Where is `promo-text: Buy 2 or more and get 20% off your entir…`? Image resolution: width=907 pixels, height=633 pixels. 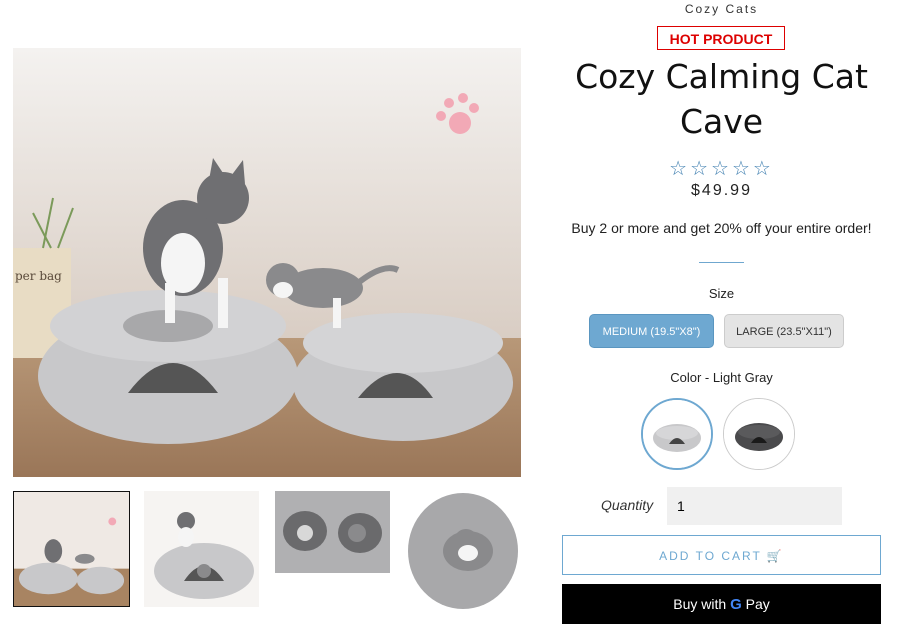 promo-text: Buy 2 or more and get 20% off your entir… is located at coordinates (721, 228).